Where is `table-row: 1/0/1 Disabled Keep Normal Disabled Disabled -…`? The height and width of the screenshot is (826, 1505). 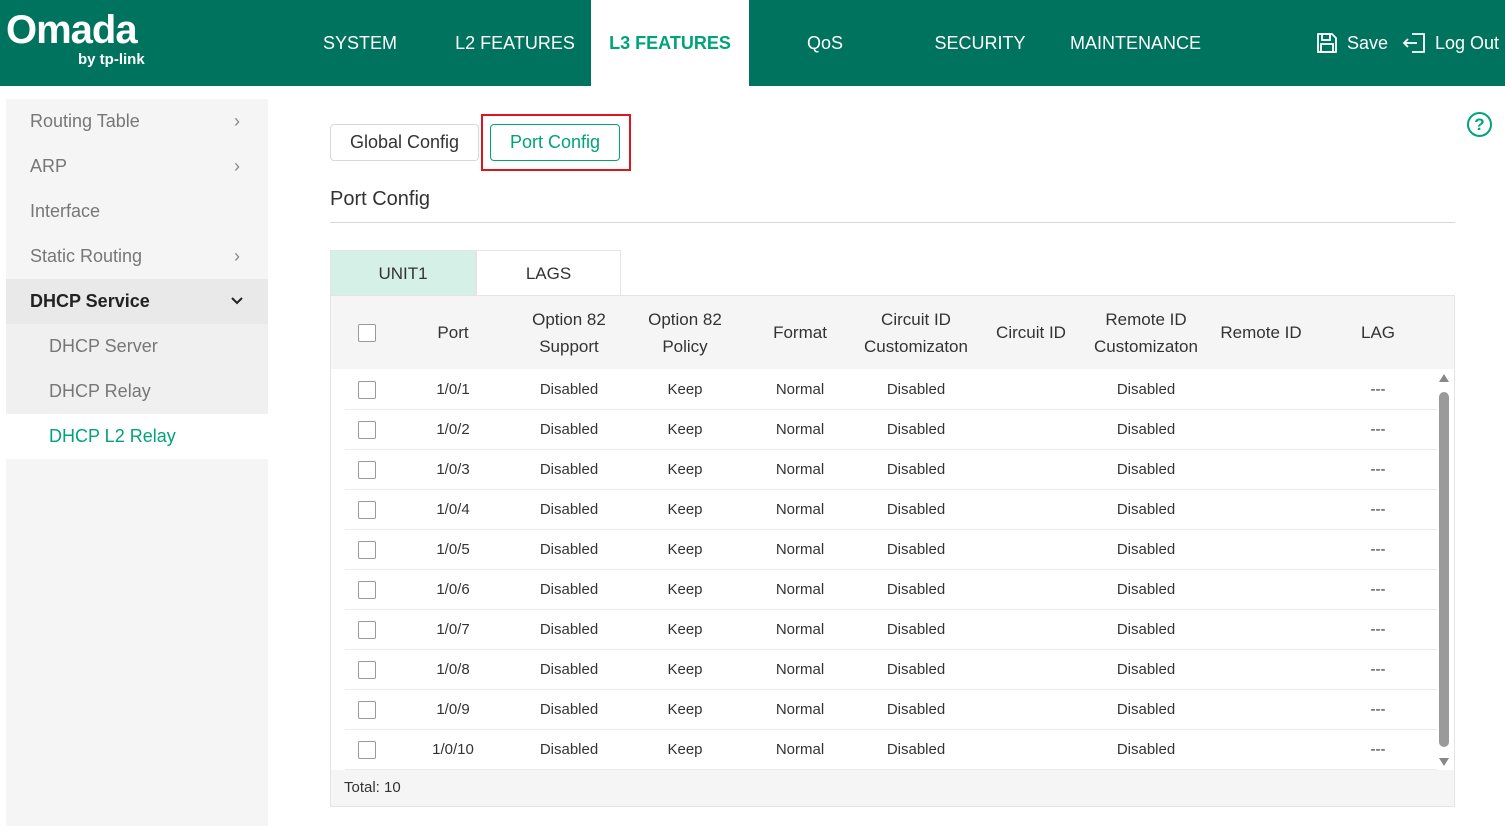 table-row: 1/0/1 Disabled Keep Normal Disabled Disabled -… is located at coordinates (891, 390).